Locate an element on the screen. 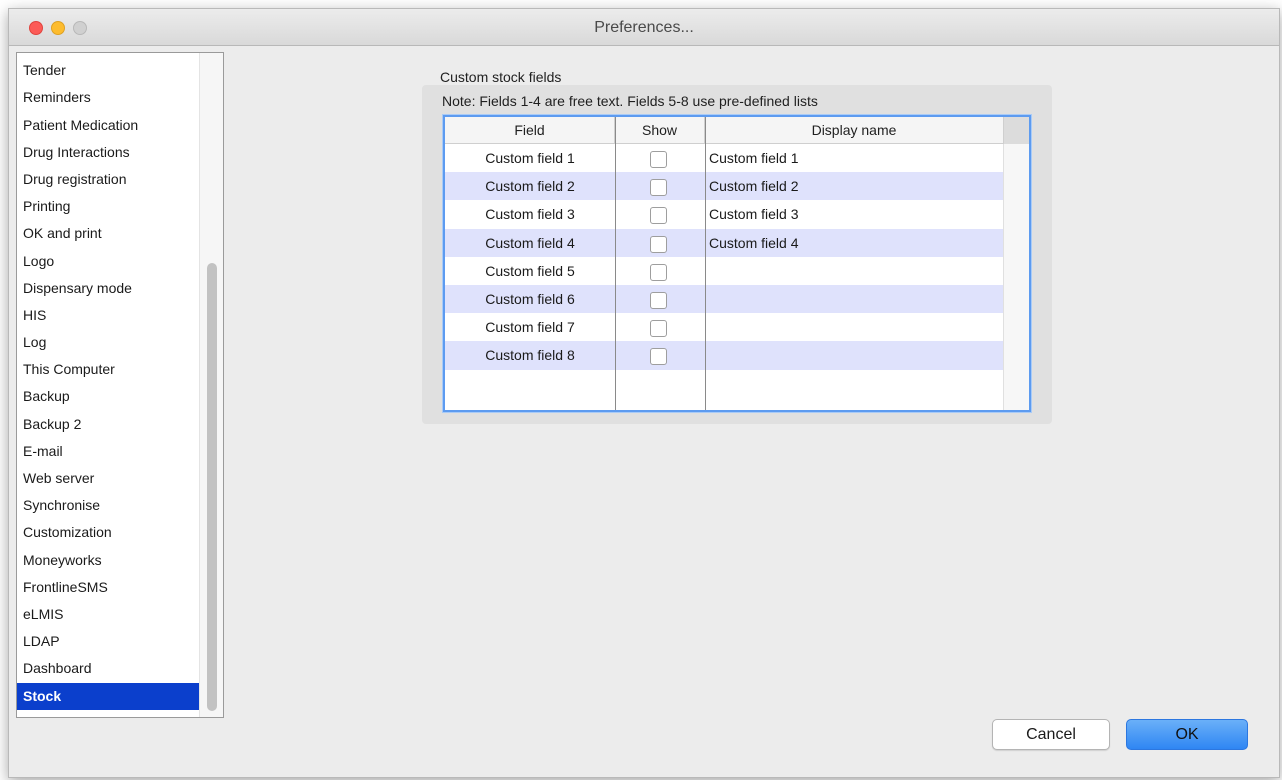 The width and height of the screenshot is (1282, 780). sidebar-item-web-server: Web server is located at coordinates (108, 478).